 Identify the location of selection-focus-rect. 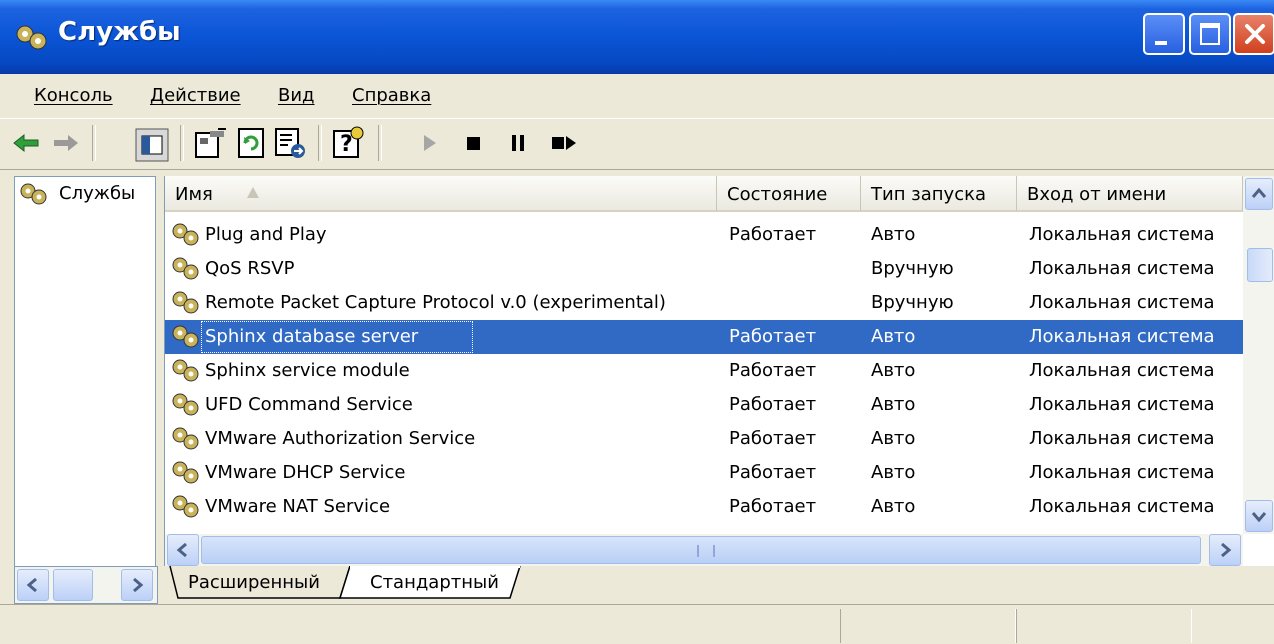
(337, 337).